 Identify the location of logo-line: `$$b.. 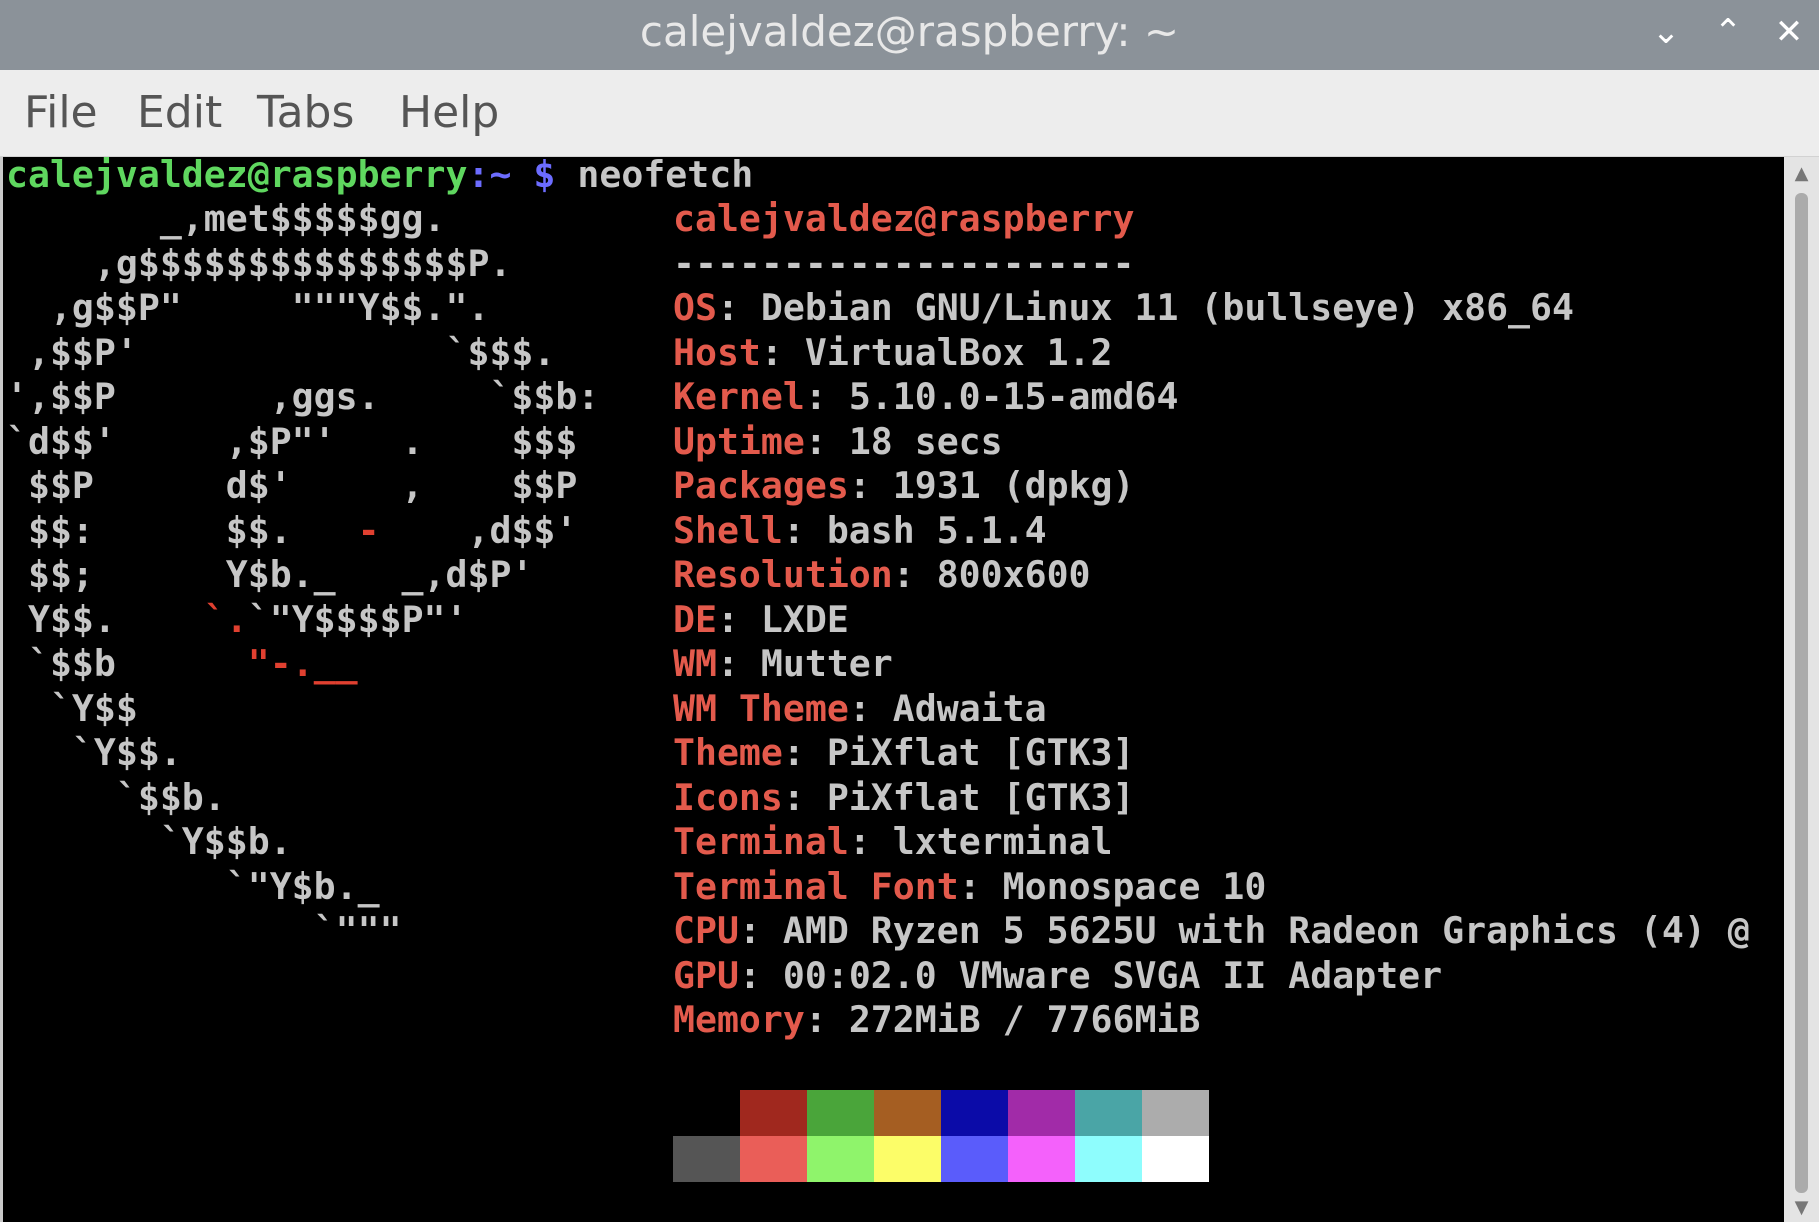
(116, 797).